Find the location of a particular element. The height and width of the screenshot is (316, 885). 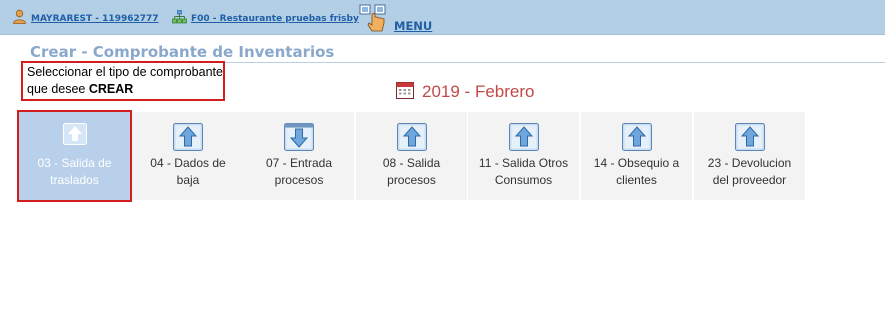

menu-item: MENU is located at coordinates (395, 20).